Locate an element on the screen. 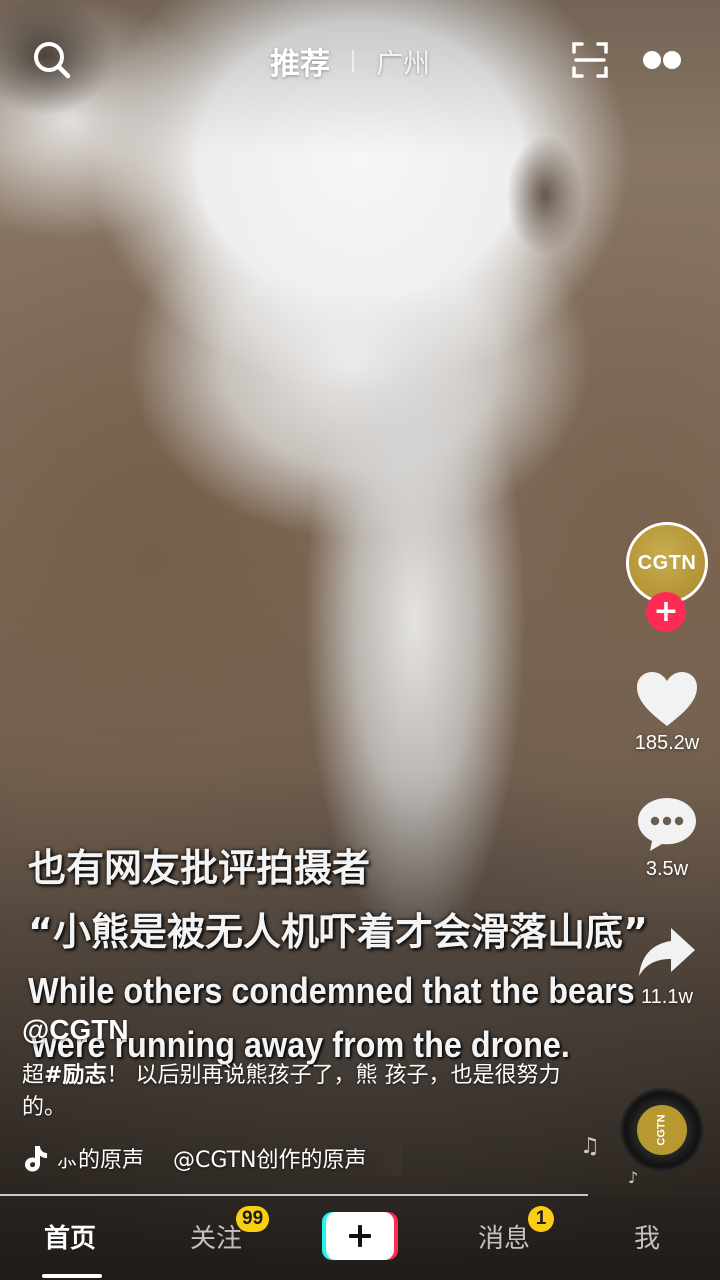 Image resolution: width=720 pixels, height=1280 pixels. video-caption: @CGTN 超#励志！ 以后别再说熊孩子了，熊 孩子，也是很努力的。 is located at coordinates (302, 1069).